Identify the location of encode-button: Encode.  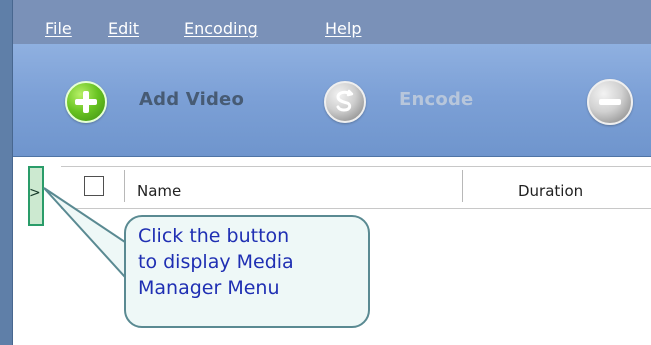
(436, 99).